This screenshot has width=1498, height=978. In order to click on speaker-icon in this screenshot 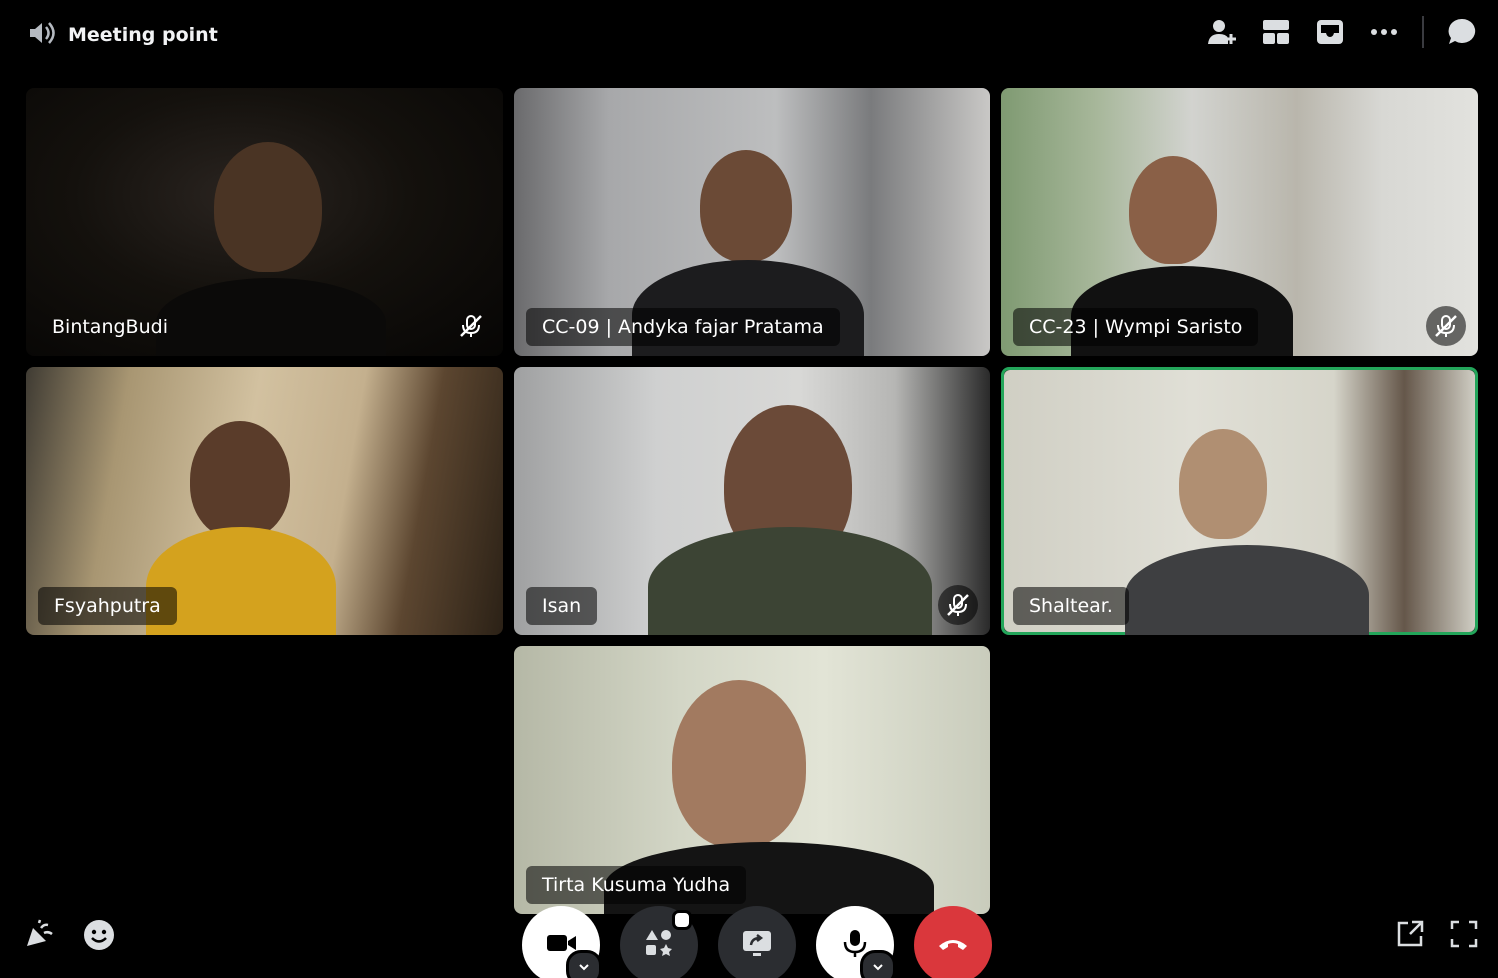, I will do `click(41, 35)`.